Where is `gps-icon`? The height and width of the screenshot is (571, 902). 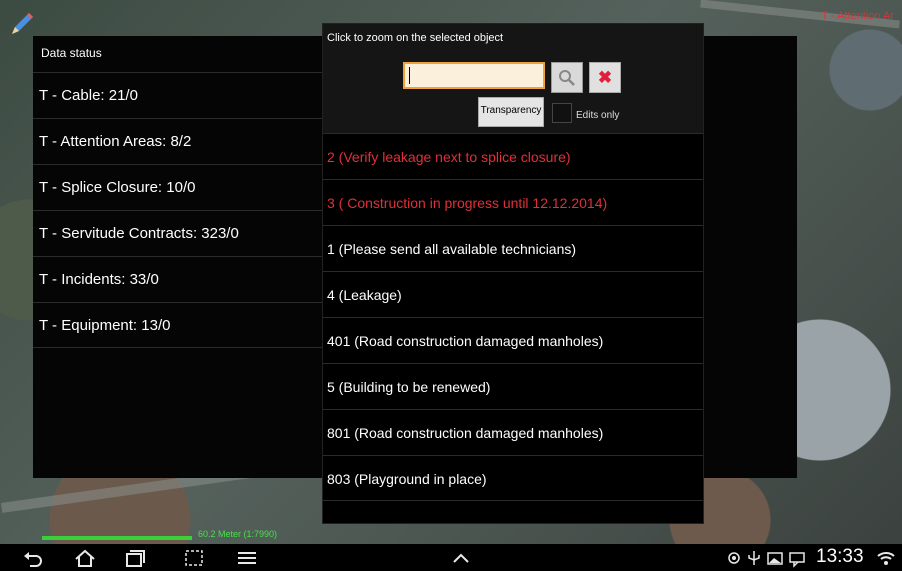
gps-icon is located at coordinates (734, 558).